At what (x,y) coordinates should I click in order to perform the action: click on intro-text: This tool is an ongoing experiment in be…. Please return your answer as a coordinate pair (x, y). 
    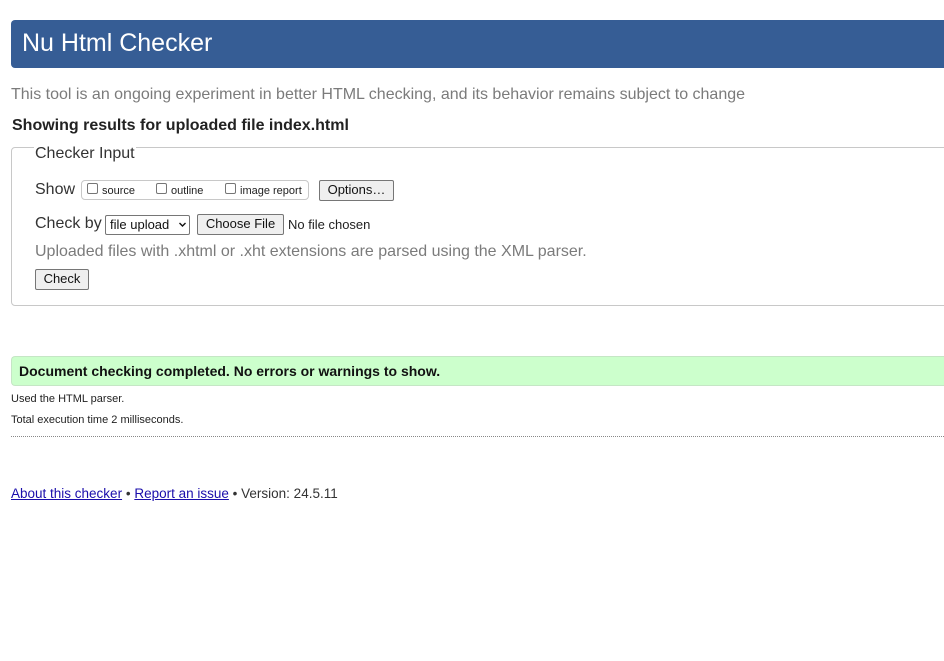
    Looking at the image, I should click on (378, 94).